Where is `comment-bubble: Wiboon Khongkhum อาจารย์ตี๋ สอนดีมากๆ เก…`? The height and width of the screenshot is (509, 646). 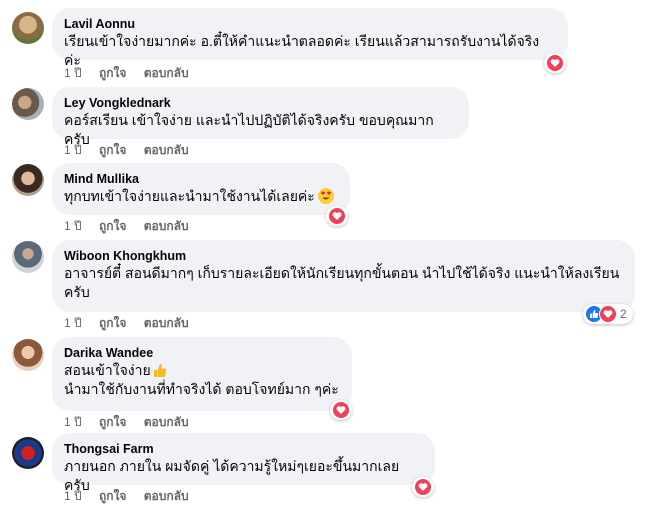 comment-bubble: Wiboon Khongkhum อาจารย์ตี๋ สอนดีมากๆ เก… is located at coordinates (343, 276).